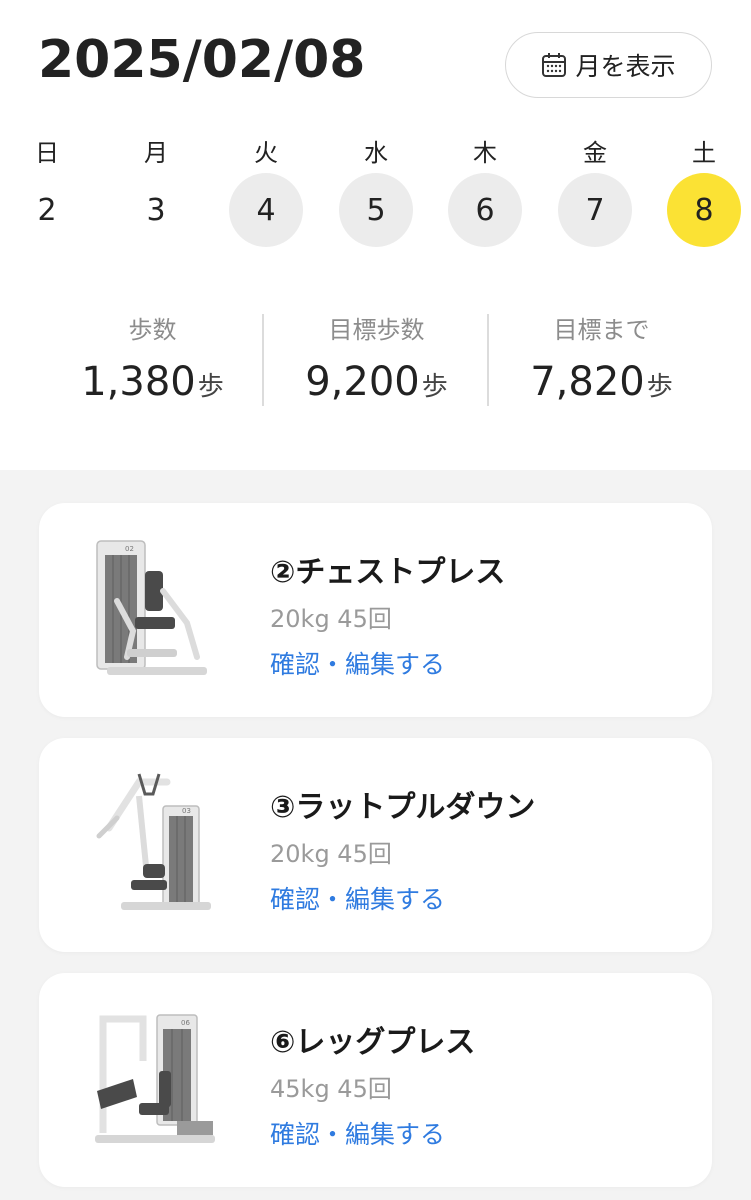 The width and height of the screenshot is (751, 1200). I want to click on step-stats: 歩数 1,380歩 目標歩数 9,200歩 目標まで 7,820歩, so click(375, 360).